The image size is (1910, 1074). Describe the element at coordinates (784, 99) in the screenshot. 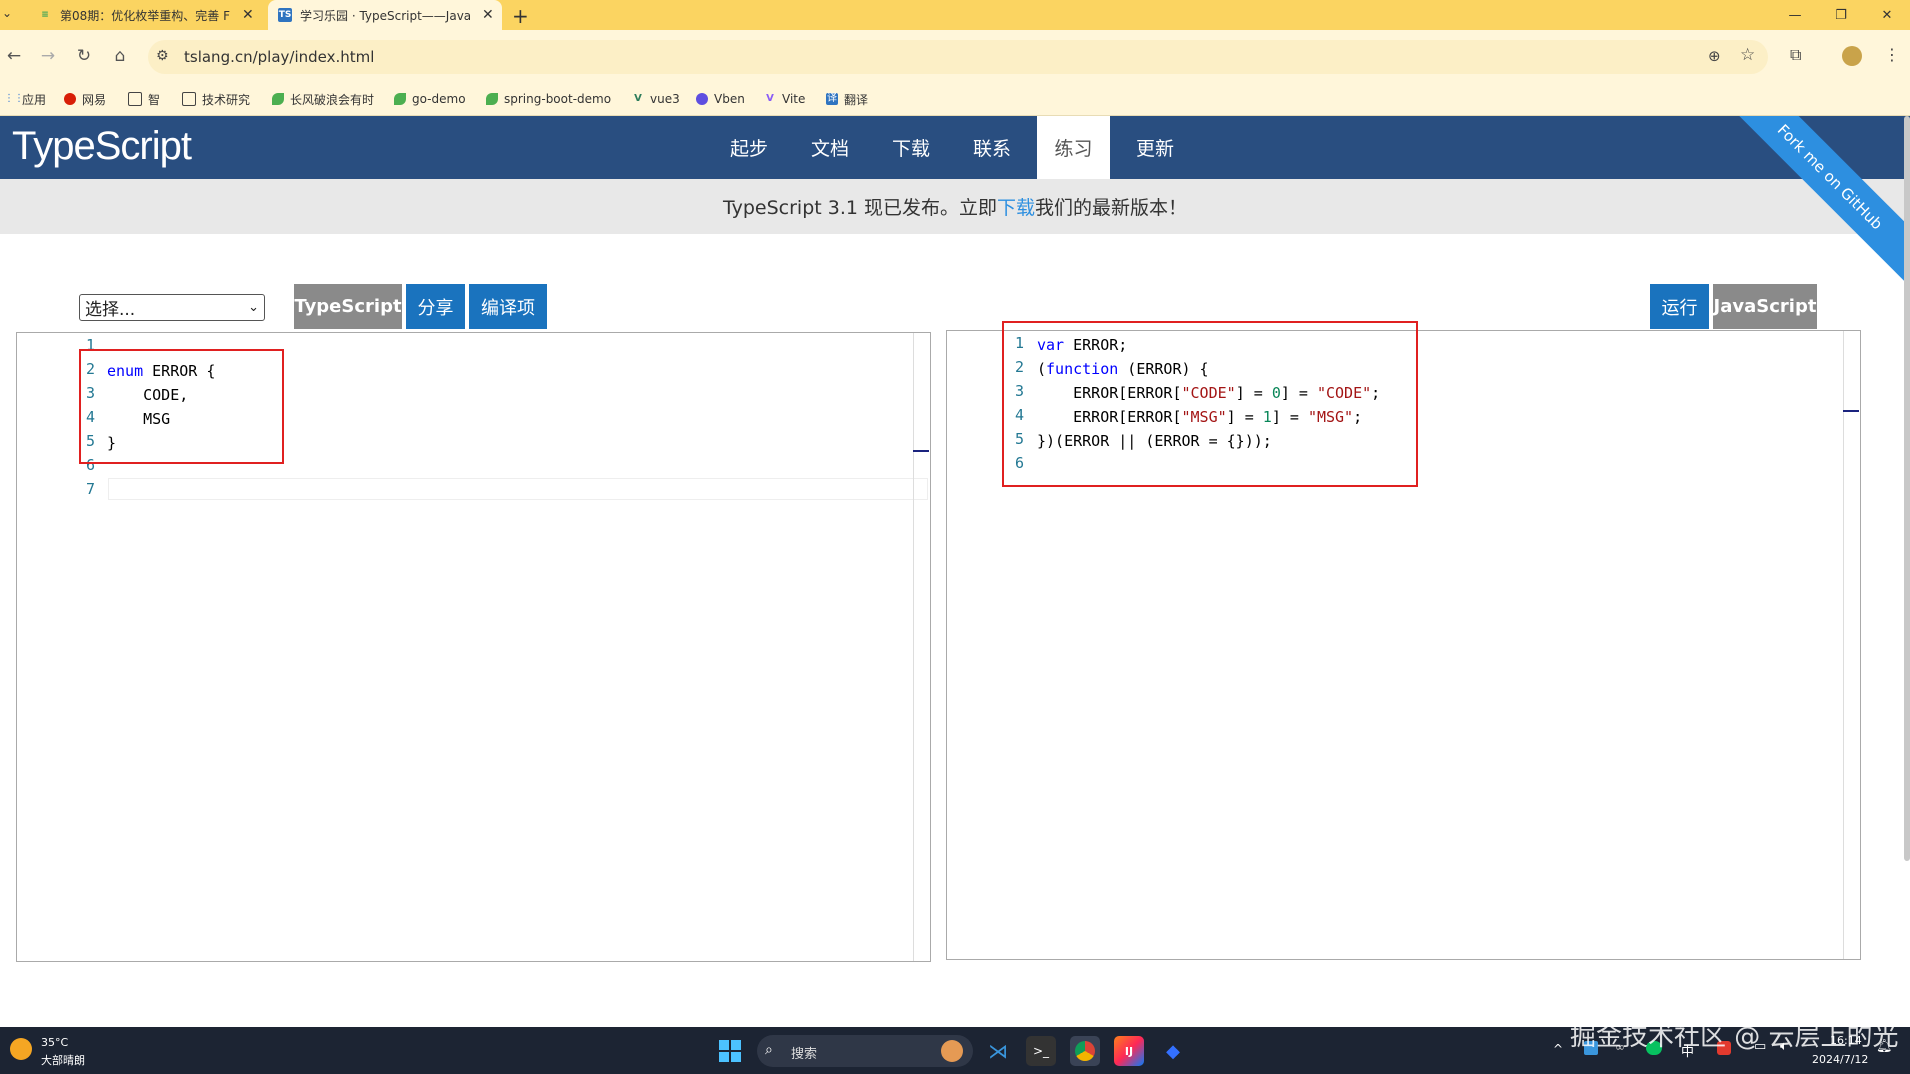

I see `bookmark-vite: V Vite` at that location.